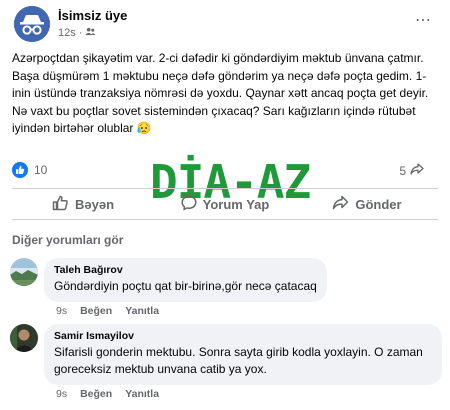  I want to click on thumbs-up-icon, so click(60, 204).